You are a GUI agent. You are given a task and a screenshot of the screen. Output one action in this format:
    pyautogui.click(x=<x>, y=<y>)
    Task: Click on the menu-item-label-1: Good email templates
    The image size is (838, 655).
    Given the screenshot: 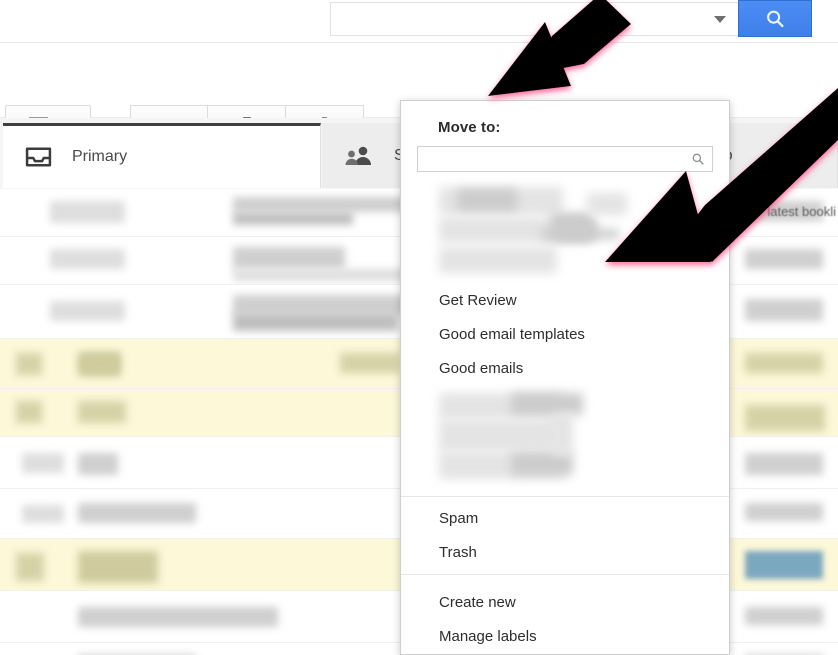 What is the action you would take?
    pyautogui.click(x=565, y=334)
    